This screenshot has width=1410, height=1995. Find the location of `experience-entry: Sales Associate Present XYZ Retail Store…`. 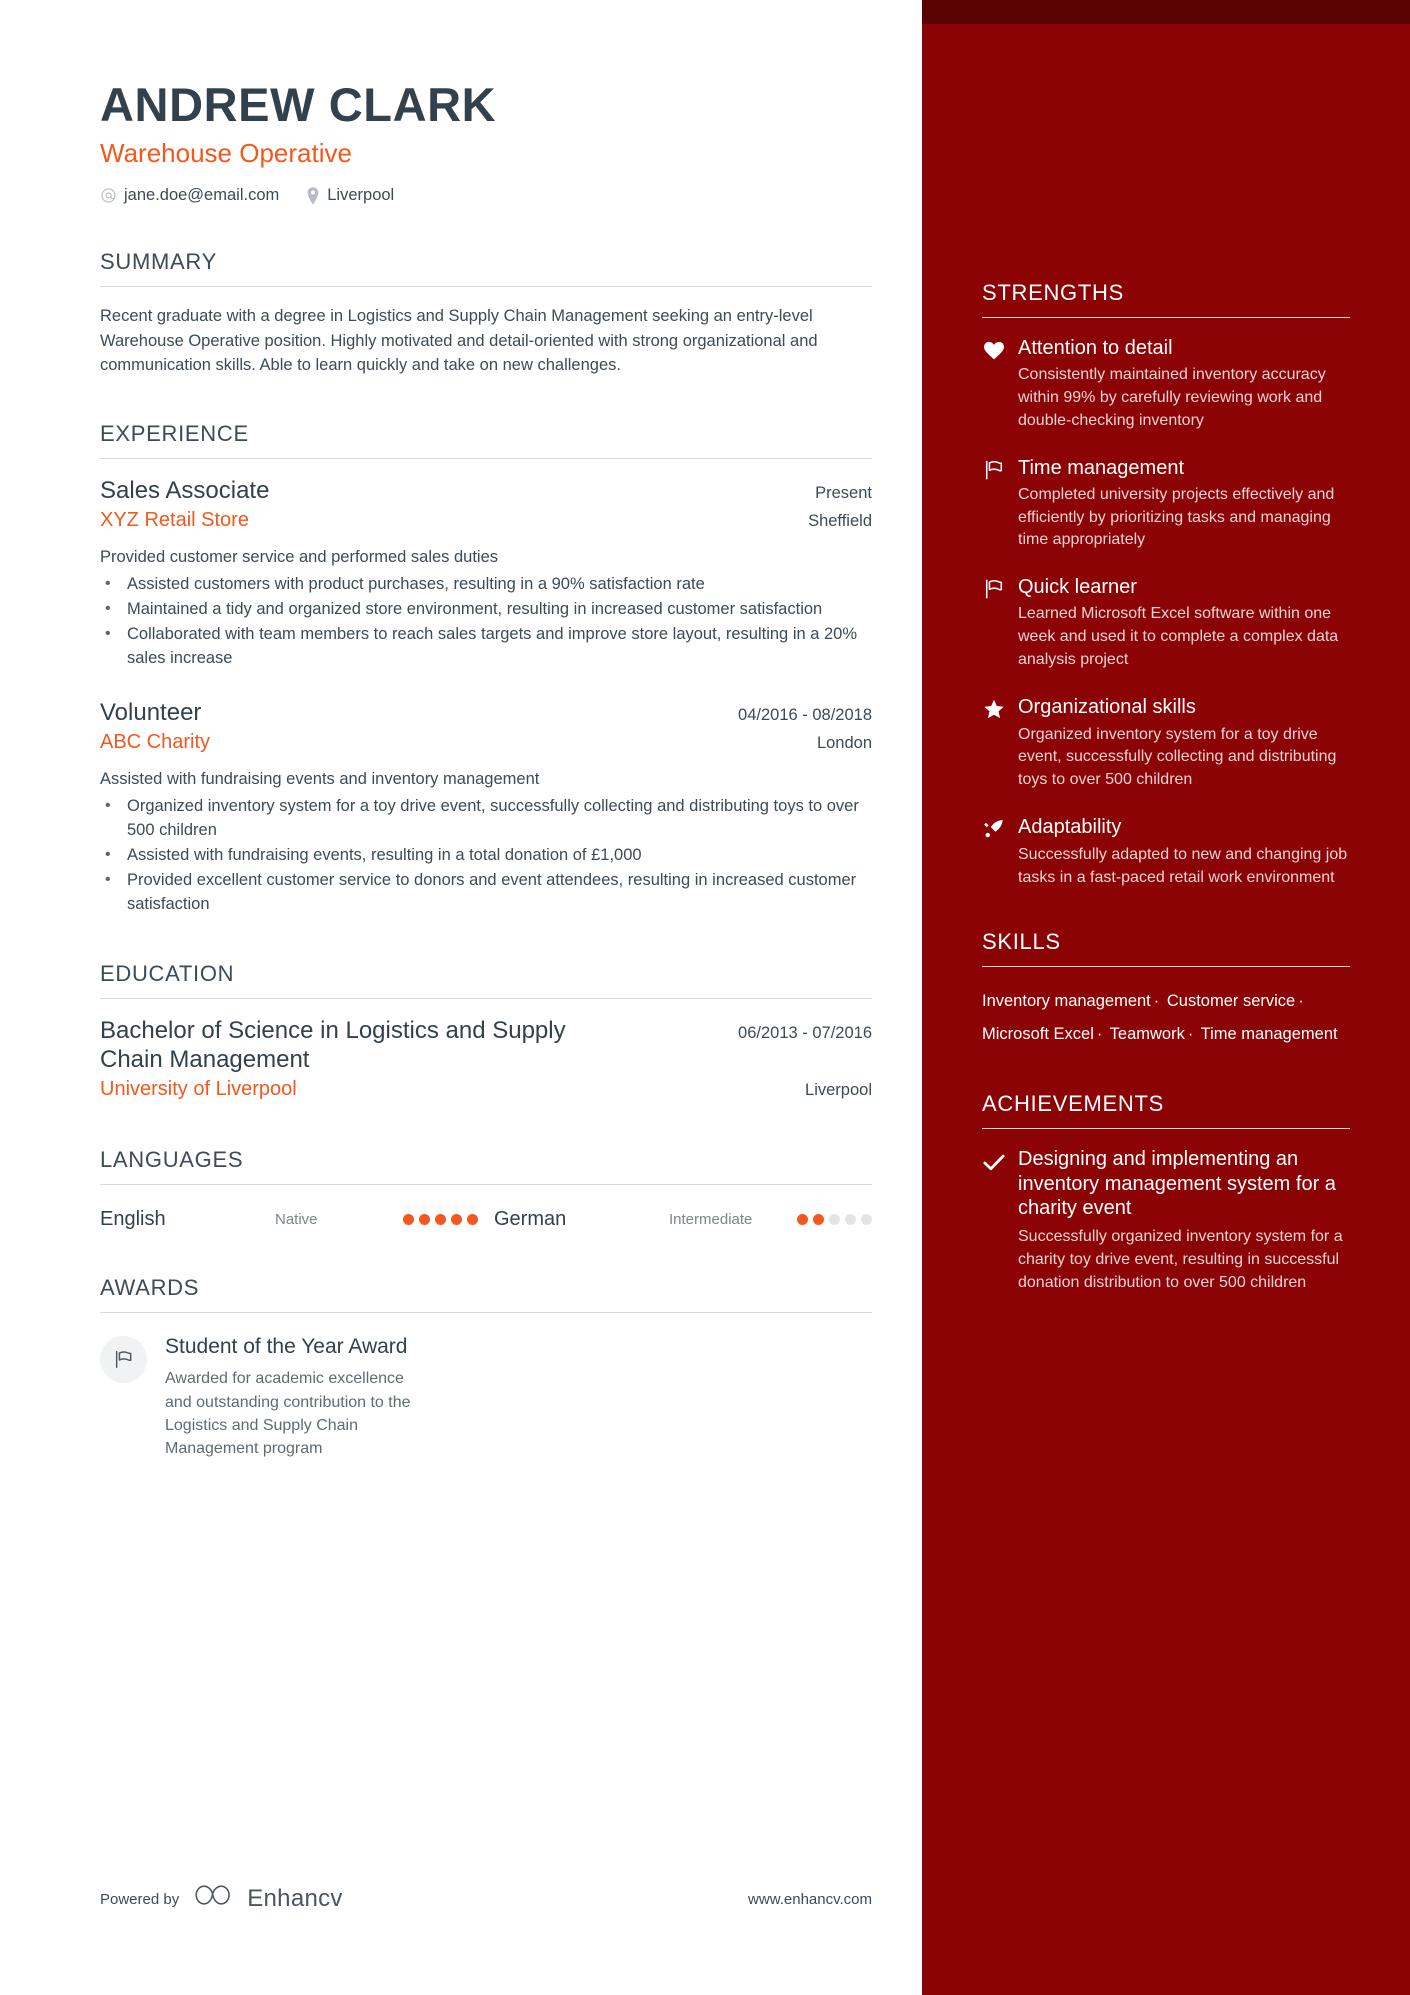

experience-entry: Sales Associate Present XYZ Retail Store… is located at coordinates (486, 573).